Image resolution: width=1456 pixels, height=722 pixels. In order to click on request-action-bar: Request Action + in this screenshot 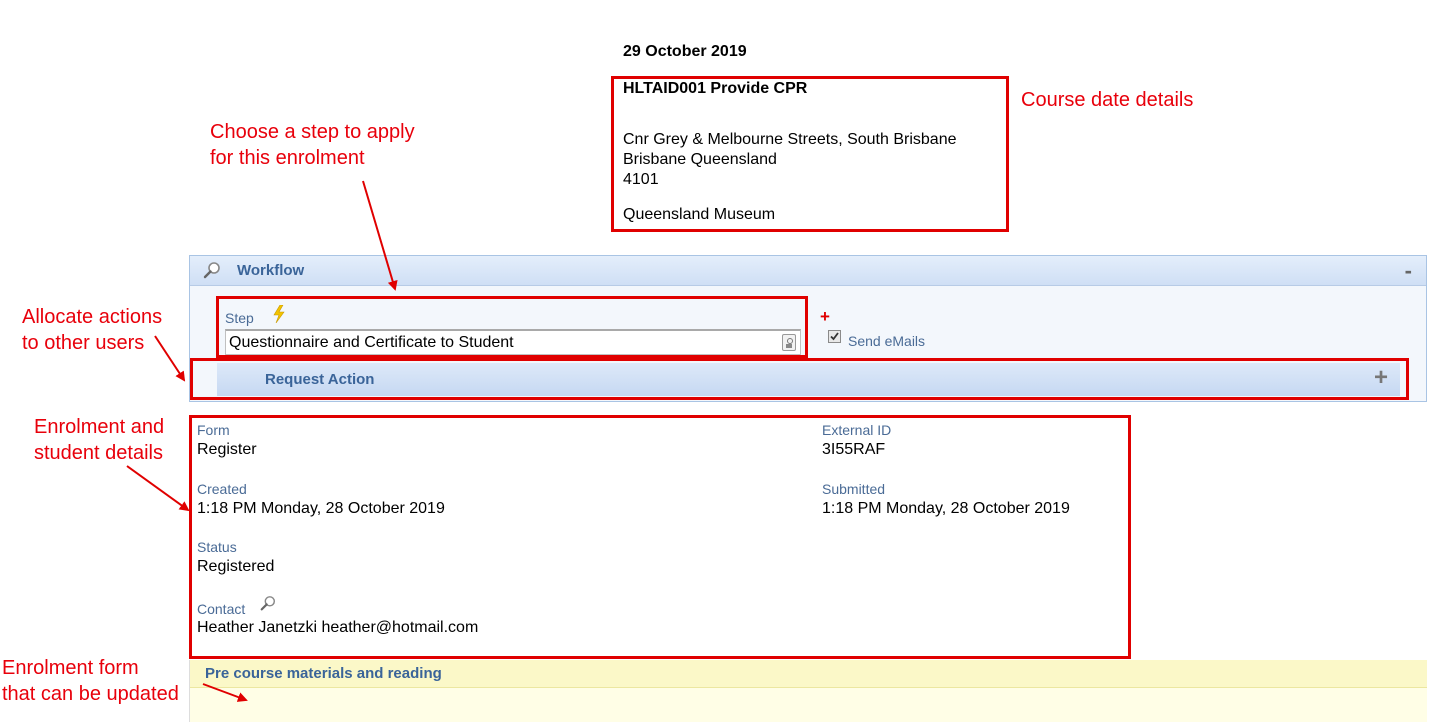, I will do `click(808, 379)`.